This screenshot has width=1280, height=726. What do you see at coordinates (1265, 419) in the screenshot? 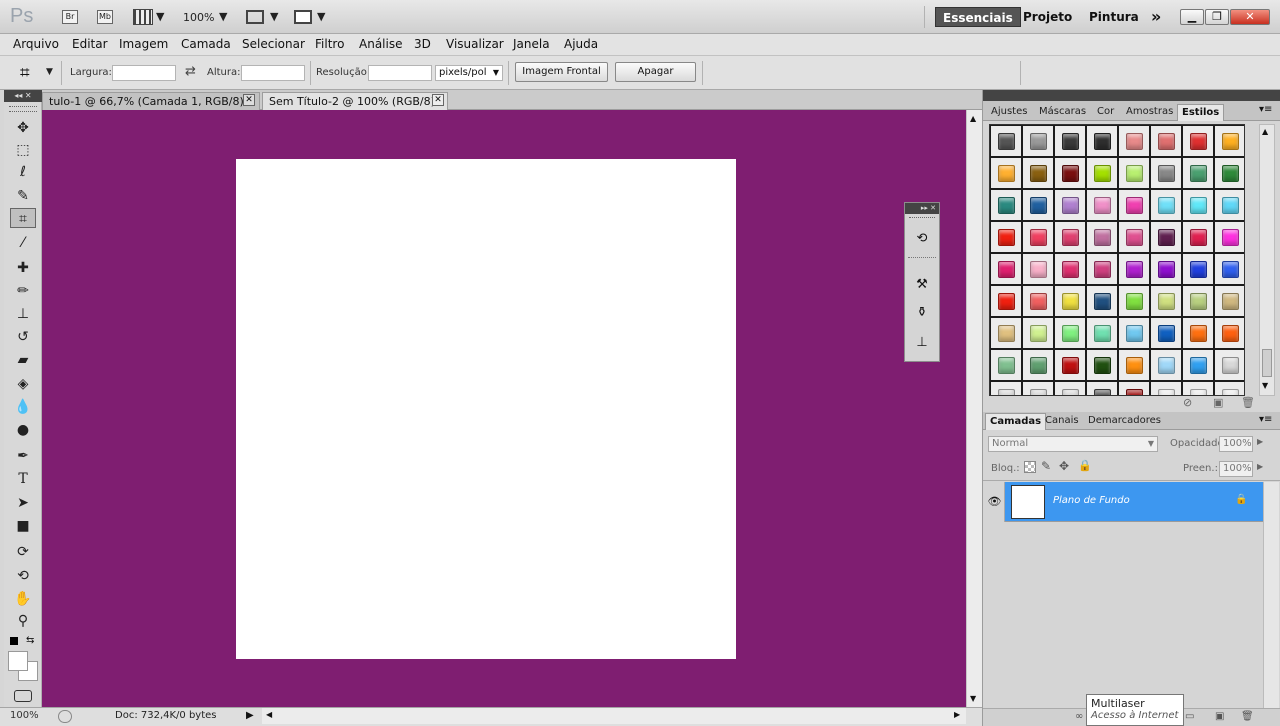
I see `layers-panel-menu-icon: ▾≡` at bounding box center [1265, 419].